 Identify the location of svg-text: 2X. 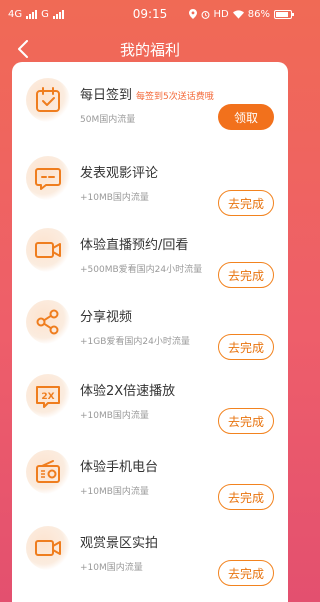
(47, 397).